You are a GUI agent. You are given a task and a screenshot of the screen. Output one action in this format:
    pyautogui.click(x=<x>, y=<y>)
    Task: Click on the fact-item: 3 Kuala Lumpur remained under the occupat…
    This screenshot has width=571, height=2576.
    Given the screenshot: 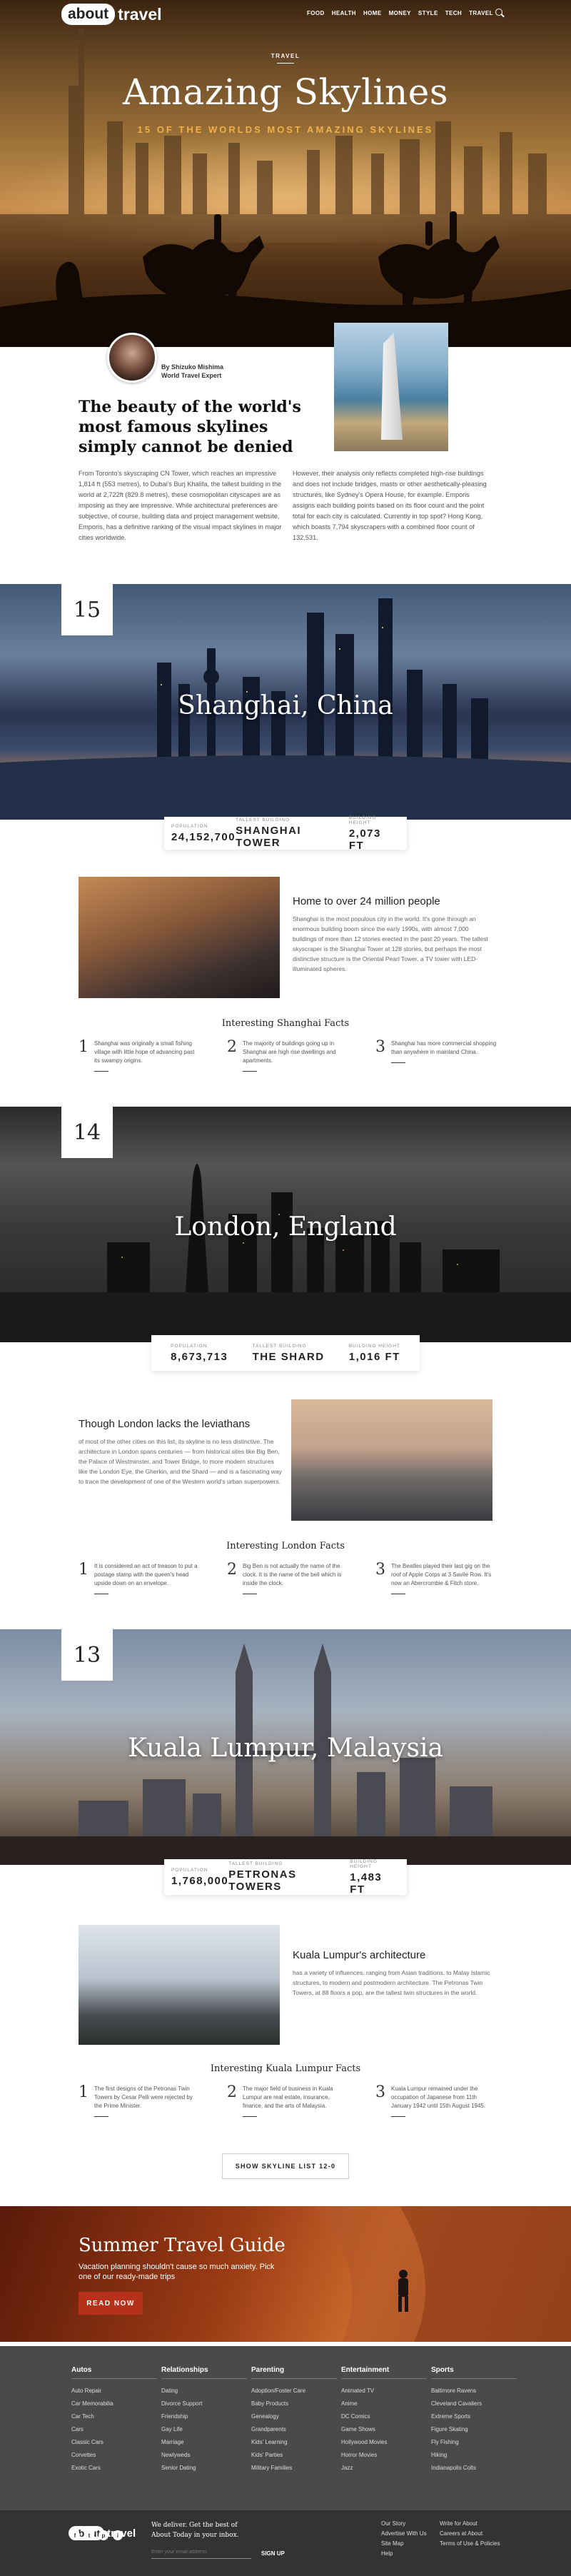 What is the action you would take?
    pyautogui.click(x=436, y=2101)
    